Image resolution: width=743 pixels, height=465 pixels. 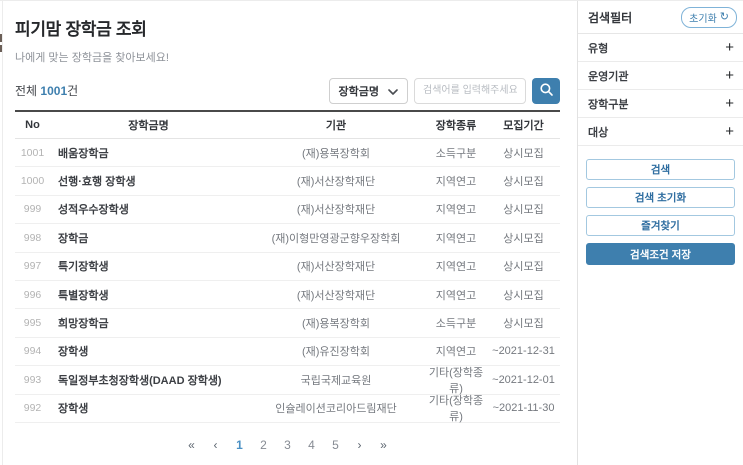 What do you see at coordinates (598, 132) in the screenshot?
I see `filter-section-label: 대상` at bounding box center [598, 132].